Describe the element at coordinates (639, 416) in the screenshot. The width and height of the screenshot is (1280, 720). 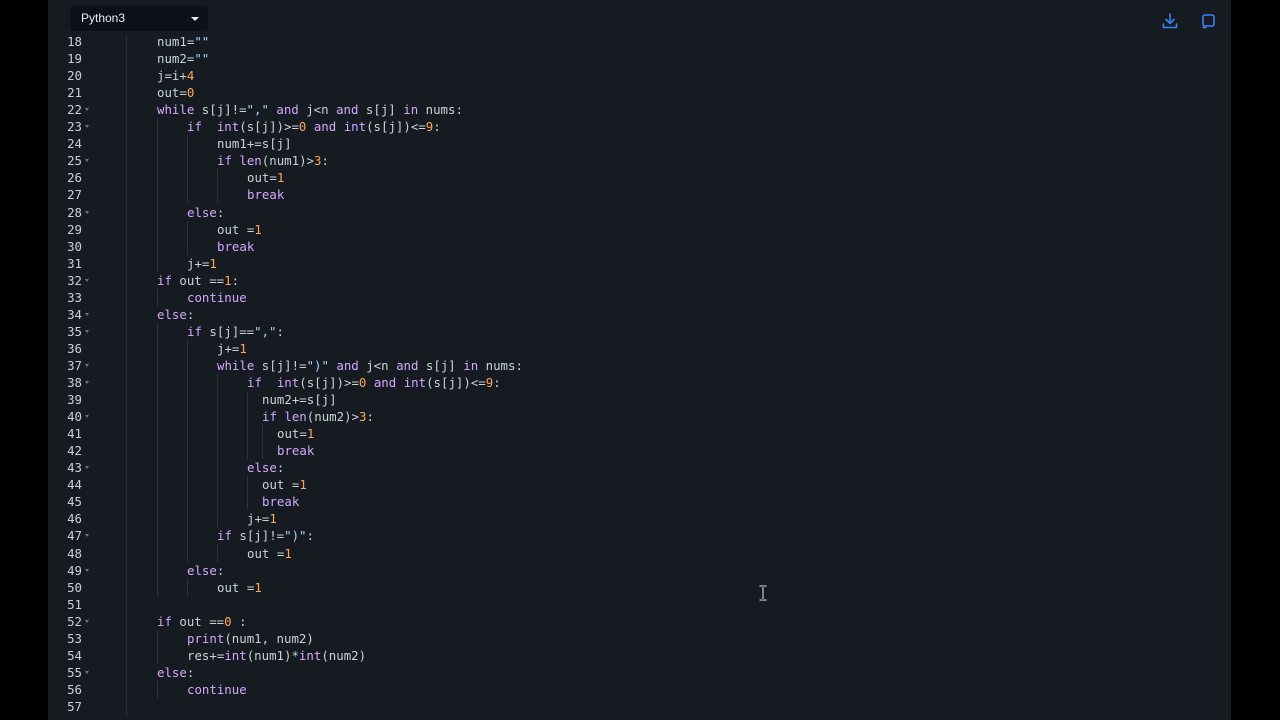
I see `code-line: 40 if len(num2)>3:` at that location.